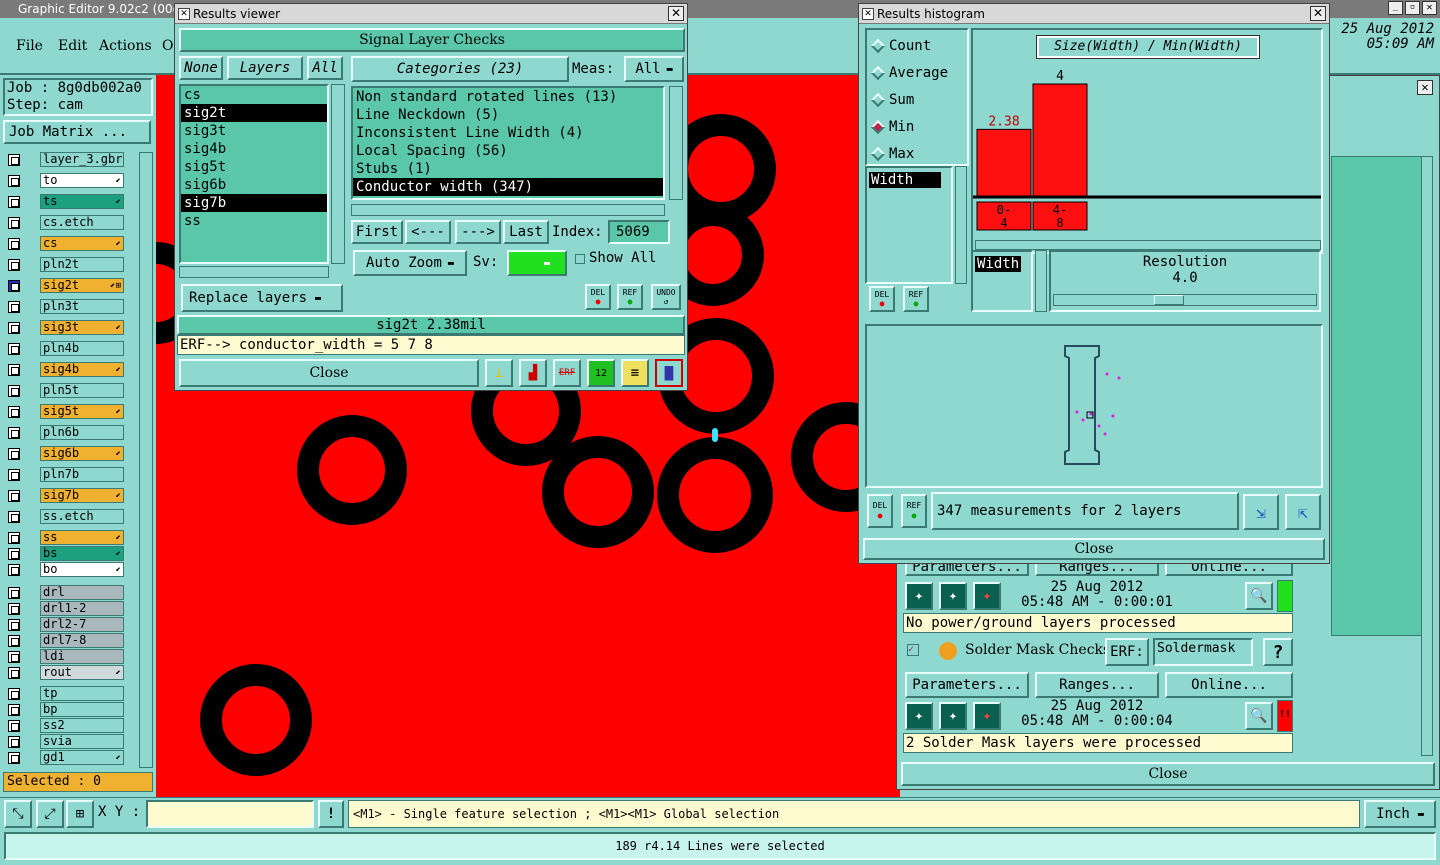 The width and height of the screenshot is (1440, 865). I want to click on close-checks-icon: ✕, so click(1425, 87).